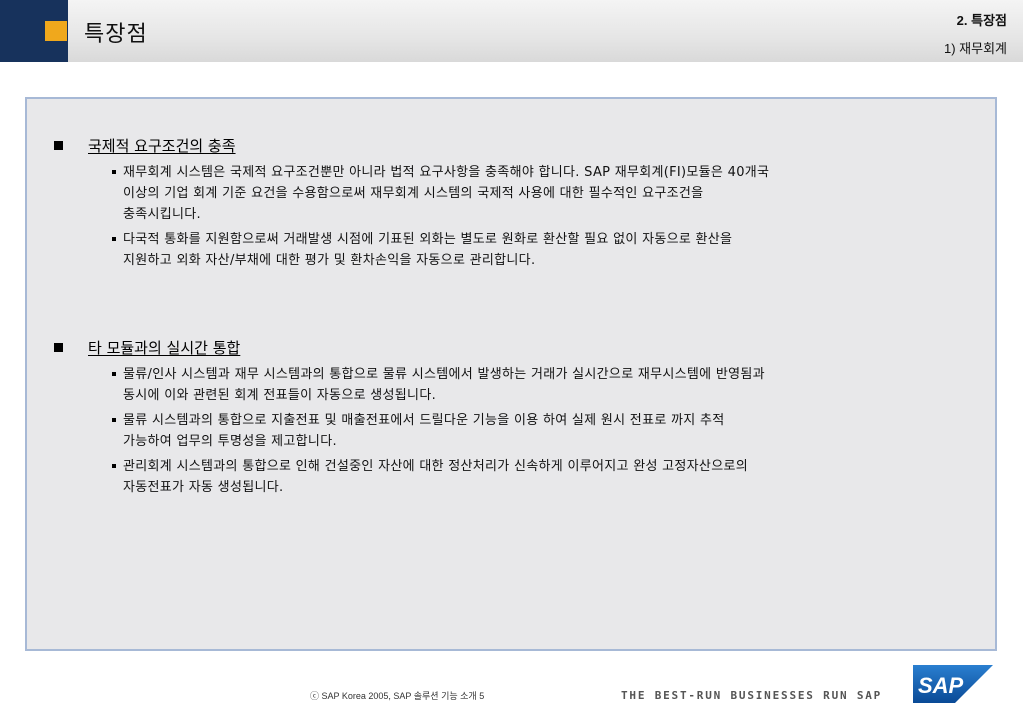 This screenshot has height=708, width=1023. I want to click on item-line: 자동전표가 자동 생성됩니다., so click(203, 487).